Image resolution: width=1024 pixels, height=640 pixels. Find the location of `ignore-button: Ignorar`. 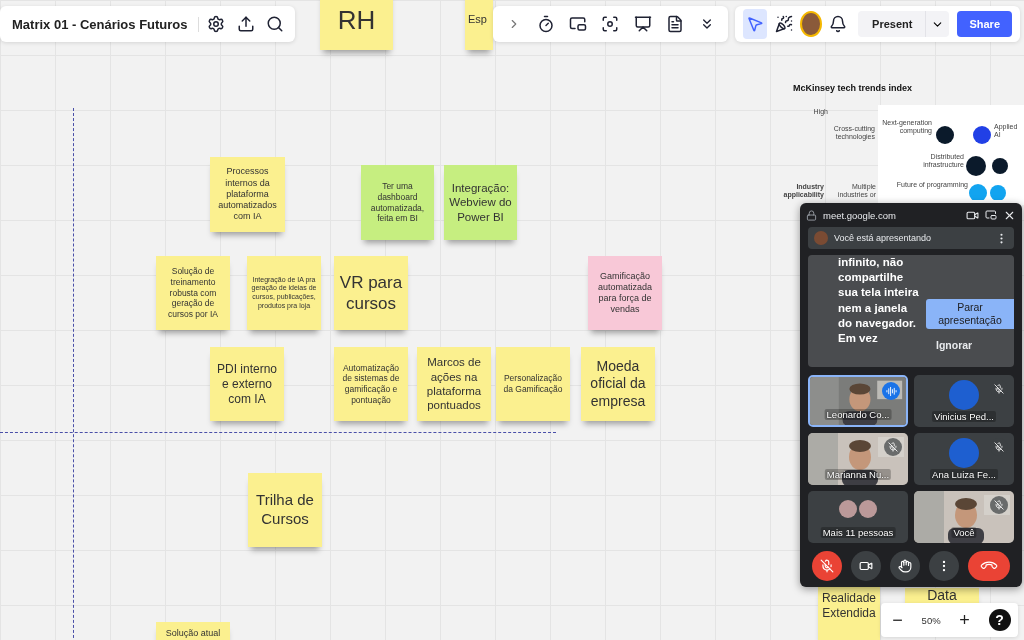

ignore-button: Ignorar is located at coordinates (948, 345).